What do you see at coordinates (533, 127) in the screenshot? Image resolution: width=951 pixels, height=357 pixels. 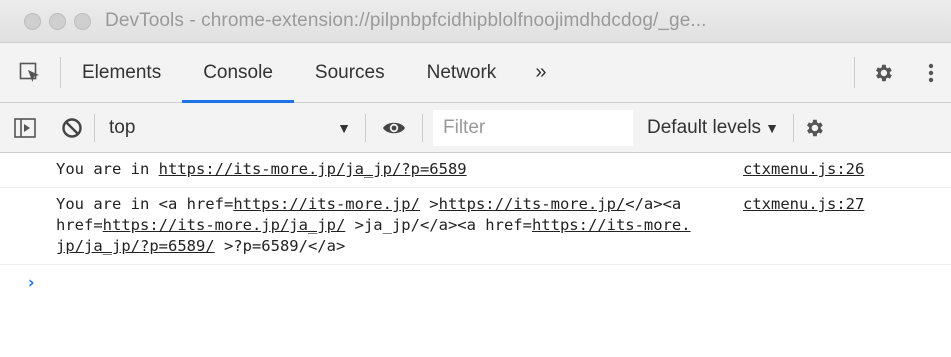 I see `filter-input` at bounding box center [533, 127].